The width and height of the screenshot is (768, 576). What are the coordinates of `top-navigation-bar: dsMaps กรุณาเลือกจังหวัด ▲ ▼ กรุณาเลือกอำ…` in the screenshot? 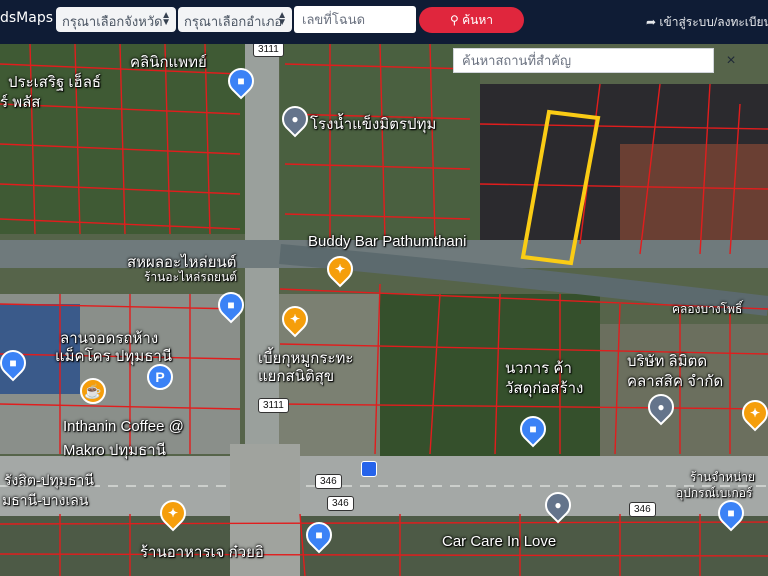 It's located at (384, 22).